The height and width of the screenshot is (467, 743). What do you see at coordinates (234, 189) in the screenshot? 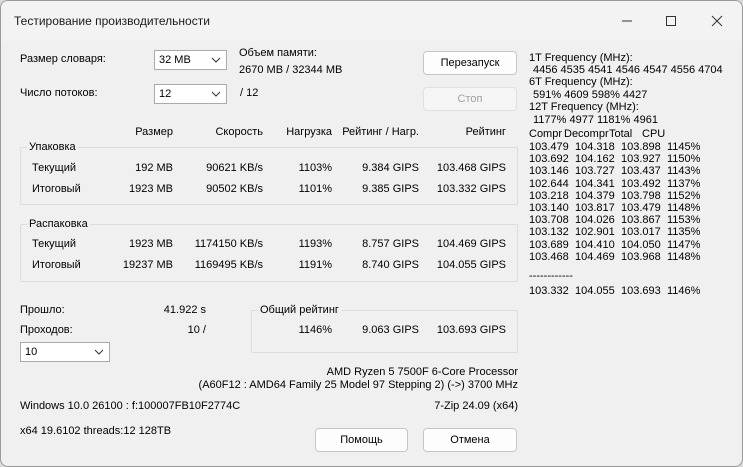
I see `row-speed: 90502 KB/s` at bounding box center [234, 189].